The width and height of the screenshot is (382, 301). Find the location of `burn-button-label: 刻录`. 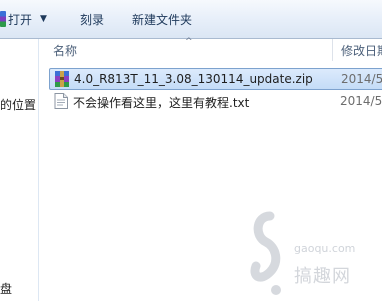

burn-button-label: 刻录 is located at coordinates (92, 19).